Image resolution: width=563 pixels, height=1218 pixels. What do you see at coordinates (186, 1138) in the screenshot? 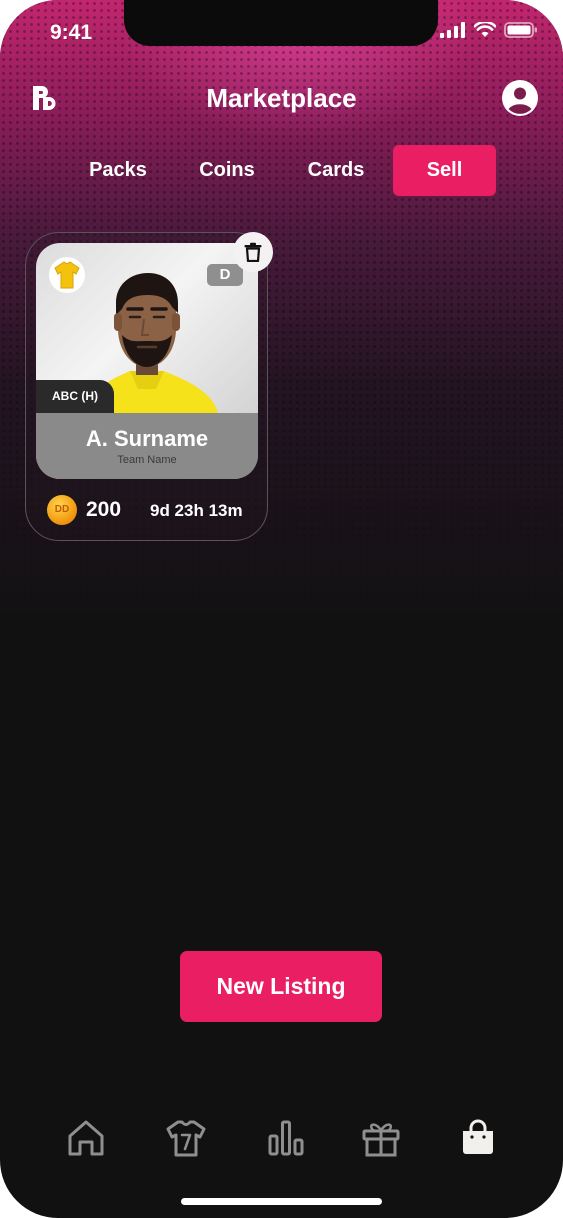
I see `jersey-icon` at bounding box center [186, 1138].